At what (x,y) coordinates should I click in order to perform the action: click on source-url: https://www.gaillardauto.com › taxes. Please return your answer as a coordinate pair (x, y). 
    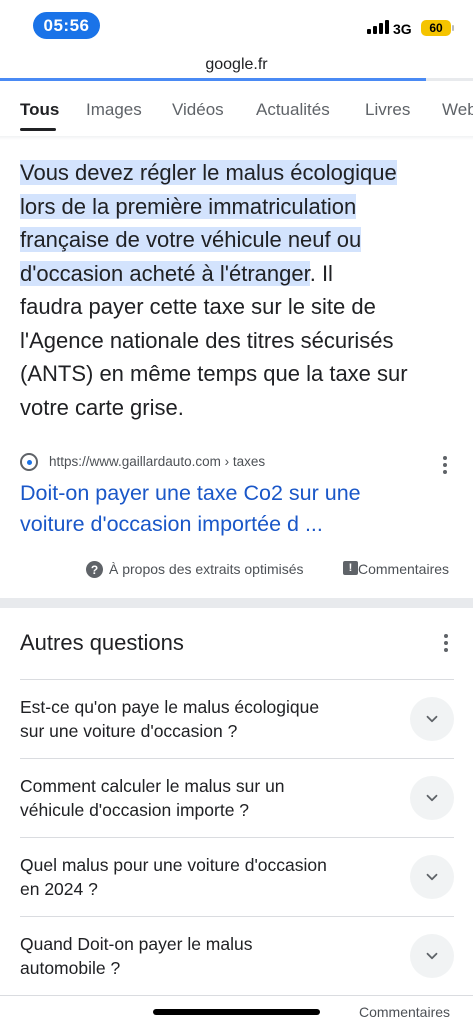
    Looking at the image, I should click on (157, 461).